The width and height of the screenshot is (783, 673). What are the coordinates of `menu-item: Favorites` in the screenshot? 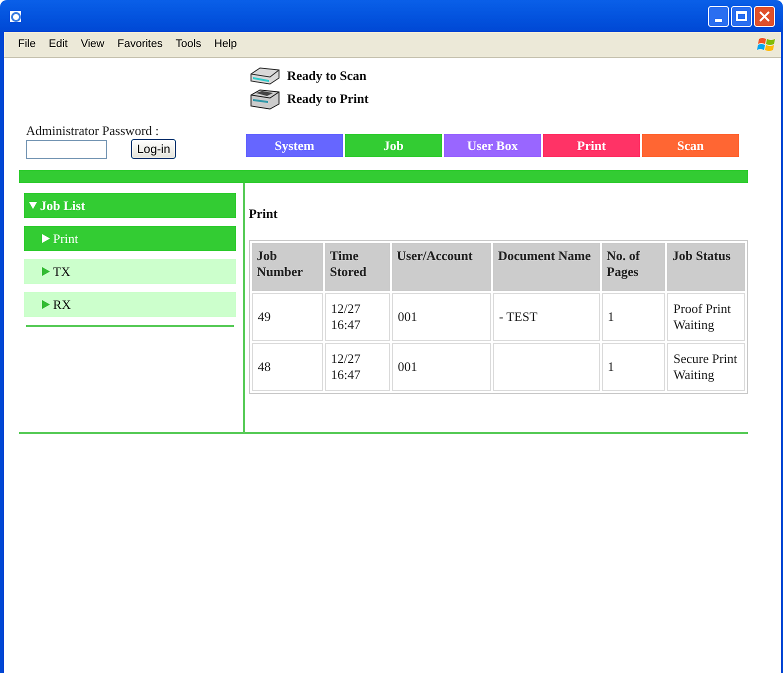 It's located at (140, 44).